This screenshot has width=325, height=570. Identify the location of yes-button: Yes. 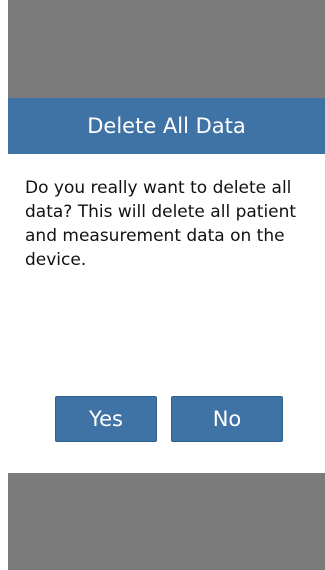
(106, 419).